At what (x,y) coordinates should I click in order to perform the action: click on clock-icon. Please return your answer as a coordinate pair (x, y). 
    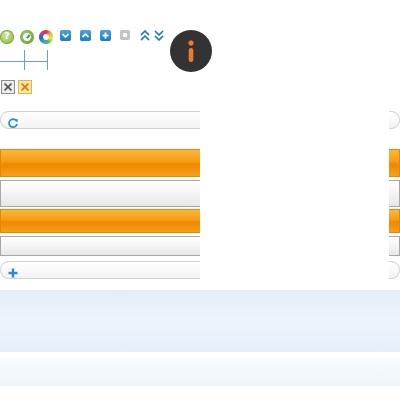
    Looking at the image, I should click on (27, 37).